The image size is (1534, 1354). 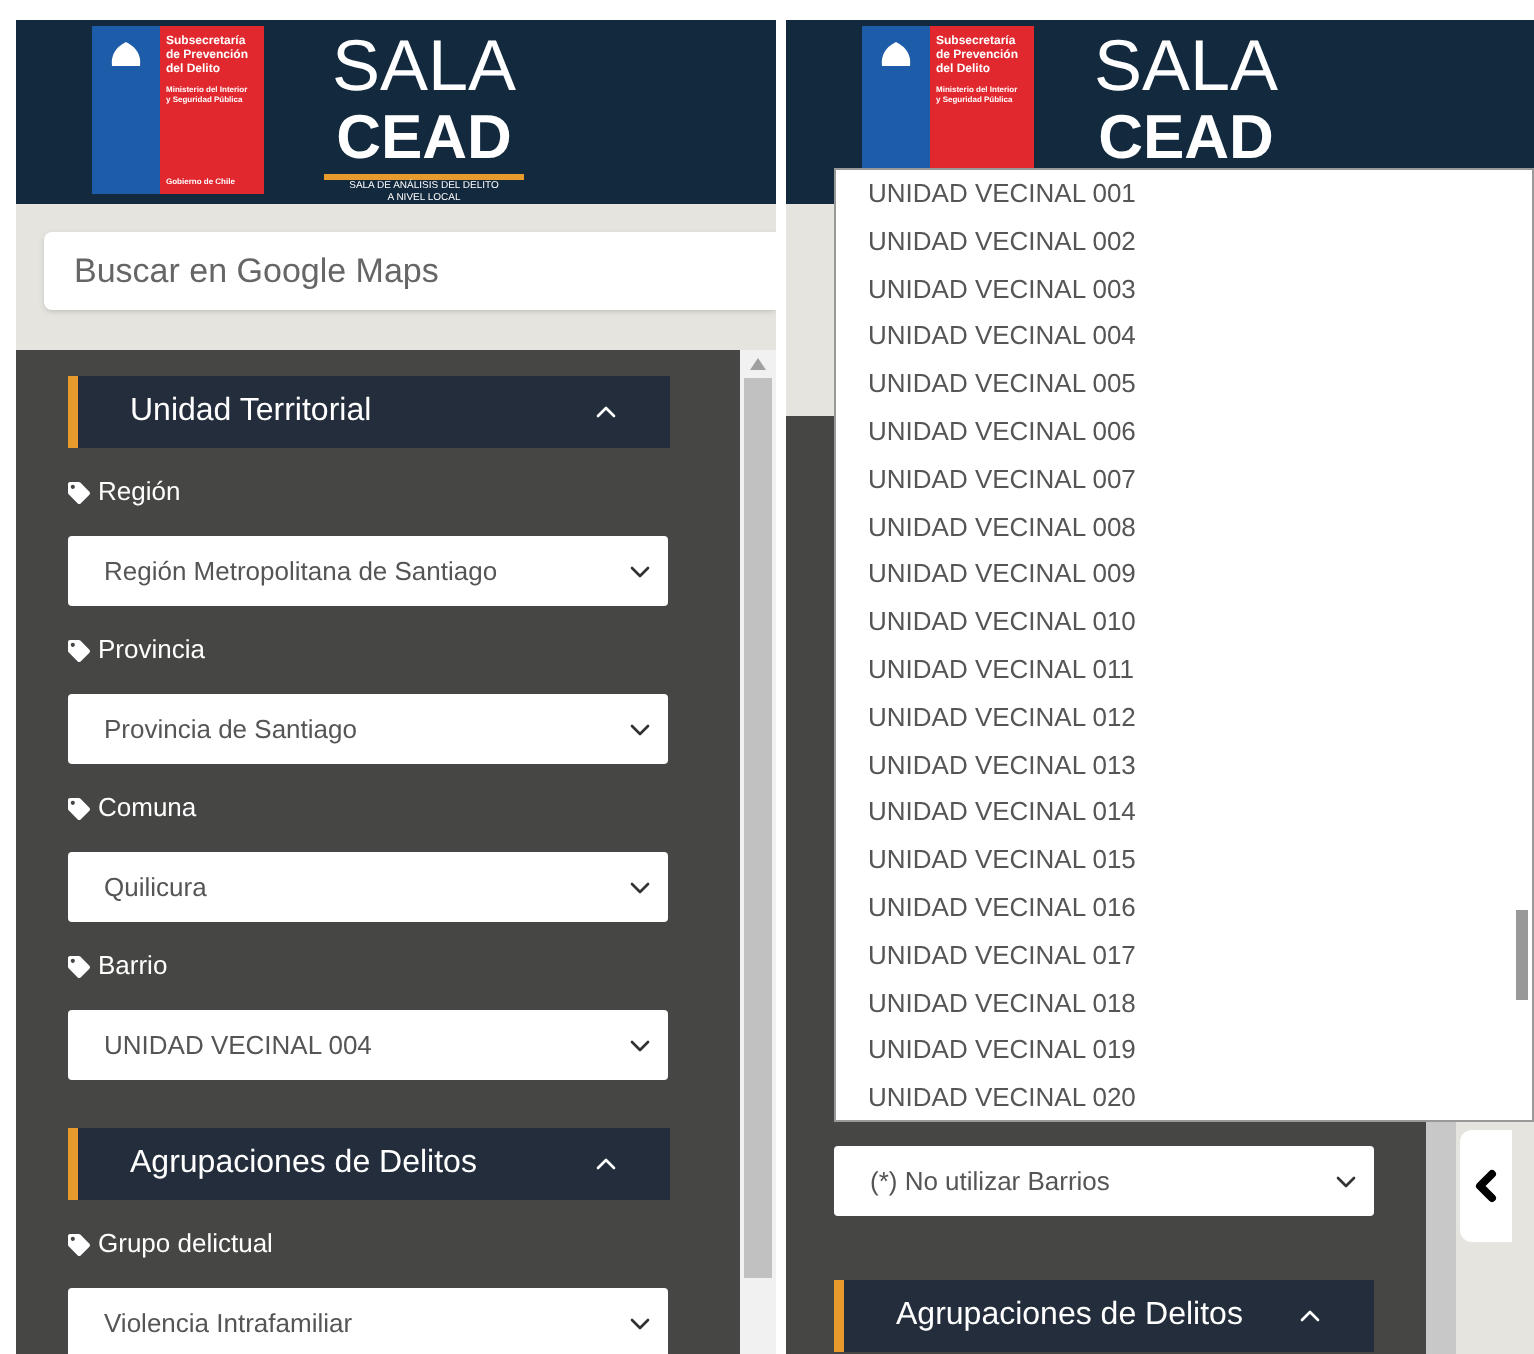 What do you see at coordinates (1176, 717) in the screenshot?
I see `dropdown-option: UNIDAD VECINAL 012` at bounding box center [1176, 717].